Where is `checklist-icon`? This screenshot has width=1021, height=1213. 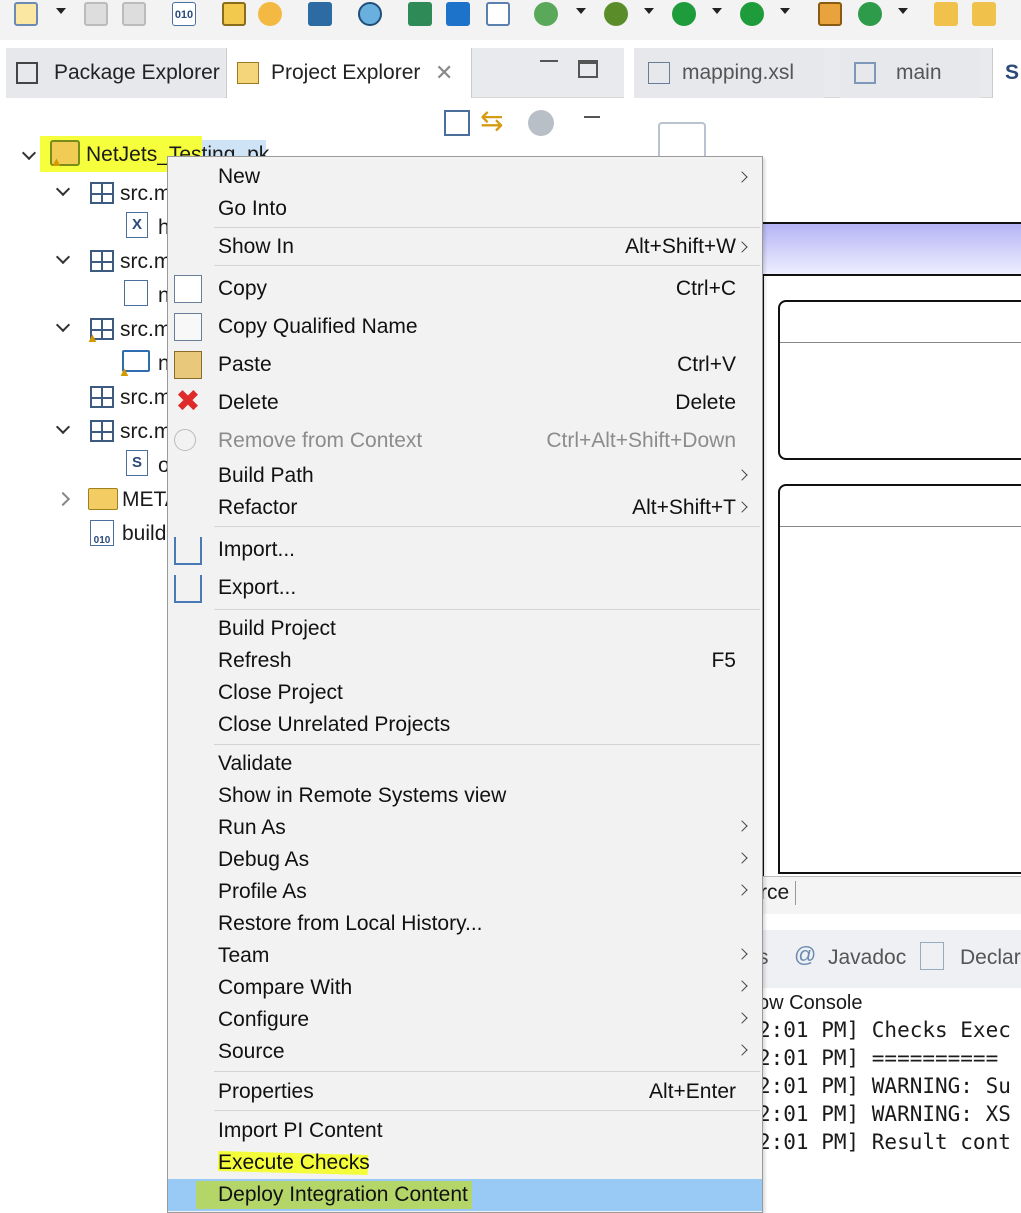 checklist-icon is located at coordinates (498, 14).